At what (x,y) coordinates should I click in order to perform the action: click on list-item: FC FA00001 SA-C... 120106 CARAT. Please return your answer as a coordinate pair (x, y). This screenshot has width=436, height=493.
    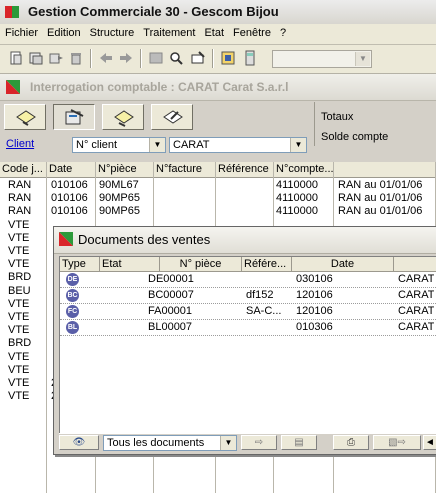
    Looking at the image, I should click on (248, 311).